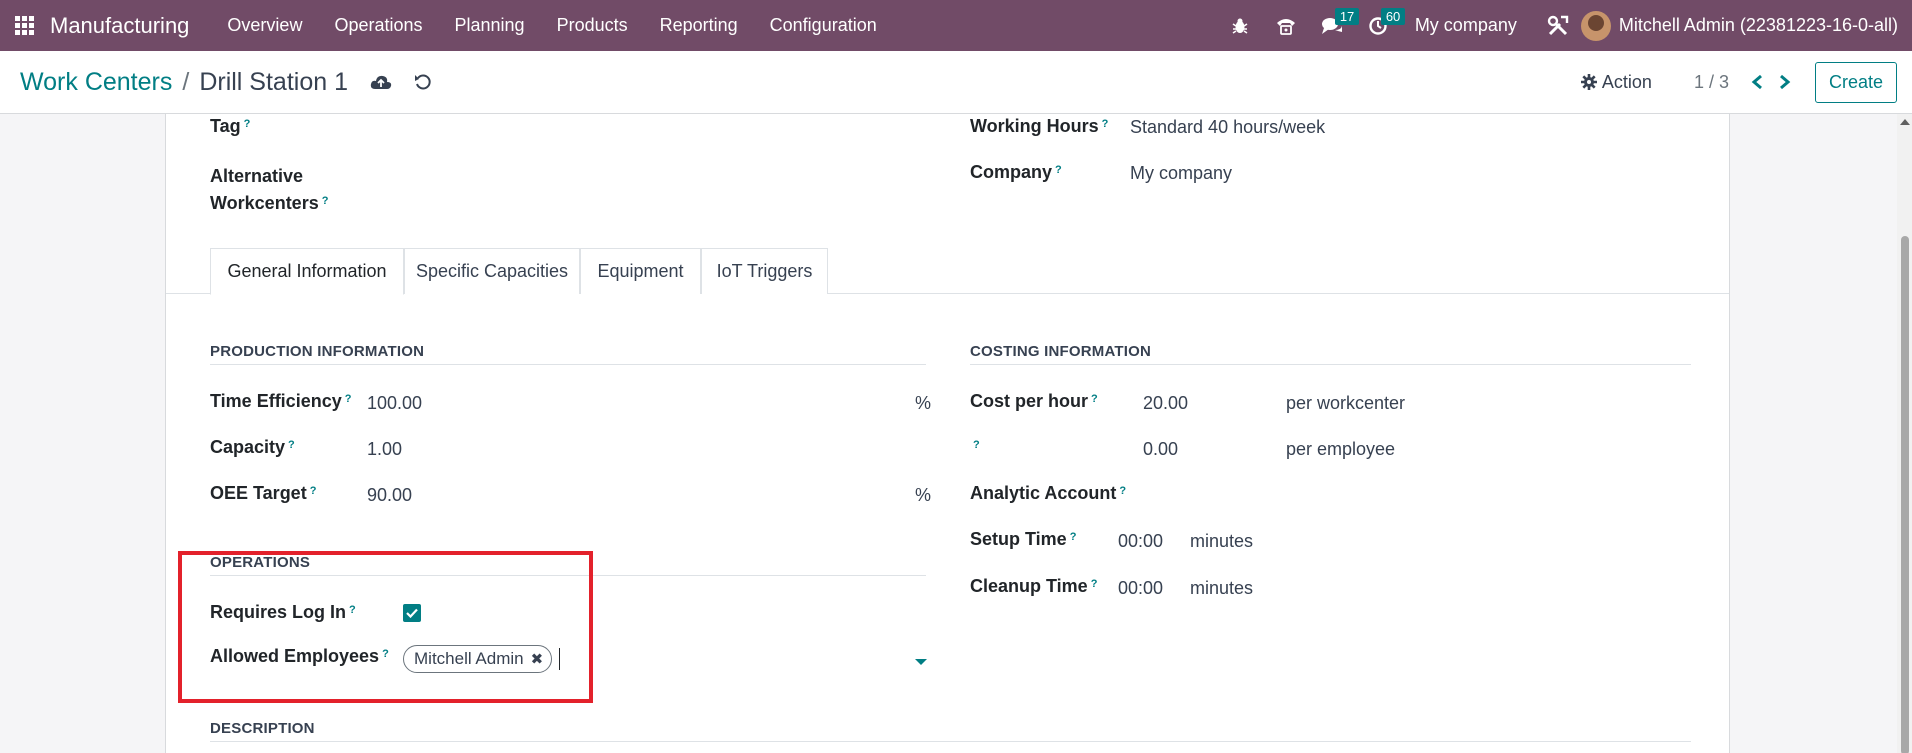  Describe the element at coordinates (1016, 172) in the screenshot. I see `company-label: Company?` at that location.